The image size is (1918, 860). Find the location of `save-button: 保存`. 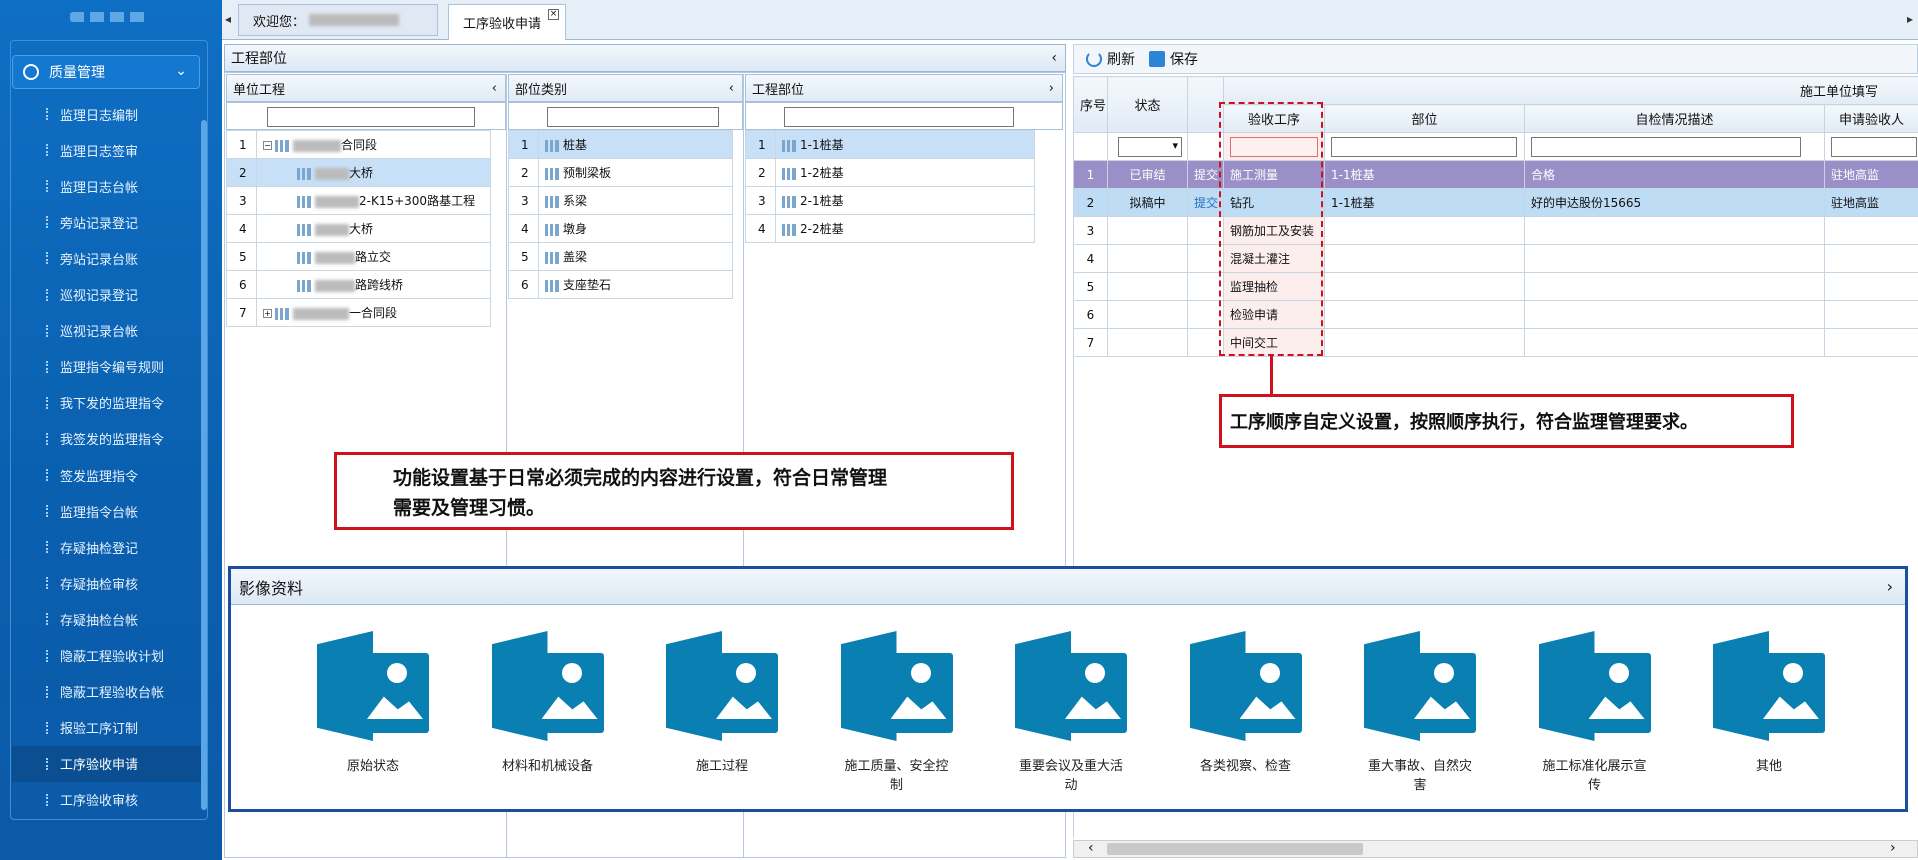

save-button: 保存 is located at coordinates (1173, 59).